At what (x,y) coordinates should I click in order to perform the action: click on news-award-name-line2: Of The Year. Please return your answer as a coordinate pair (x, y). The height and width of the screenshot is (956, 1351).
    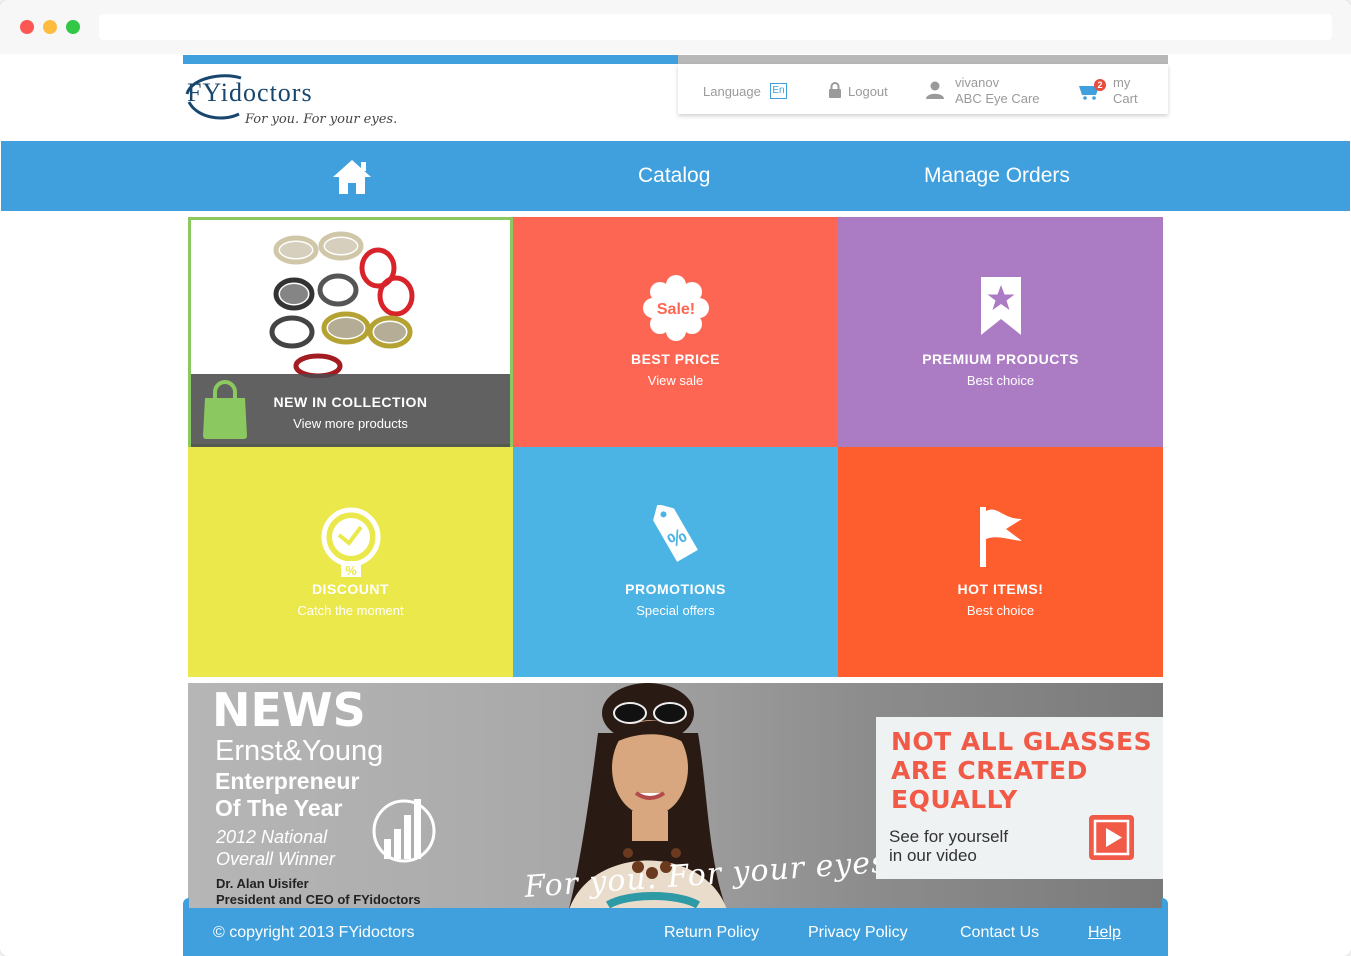
    Looking at the image, I should click on (279, 808).